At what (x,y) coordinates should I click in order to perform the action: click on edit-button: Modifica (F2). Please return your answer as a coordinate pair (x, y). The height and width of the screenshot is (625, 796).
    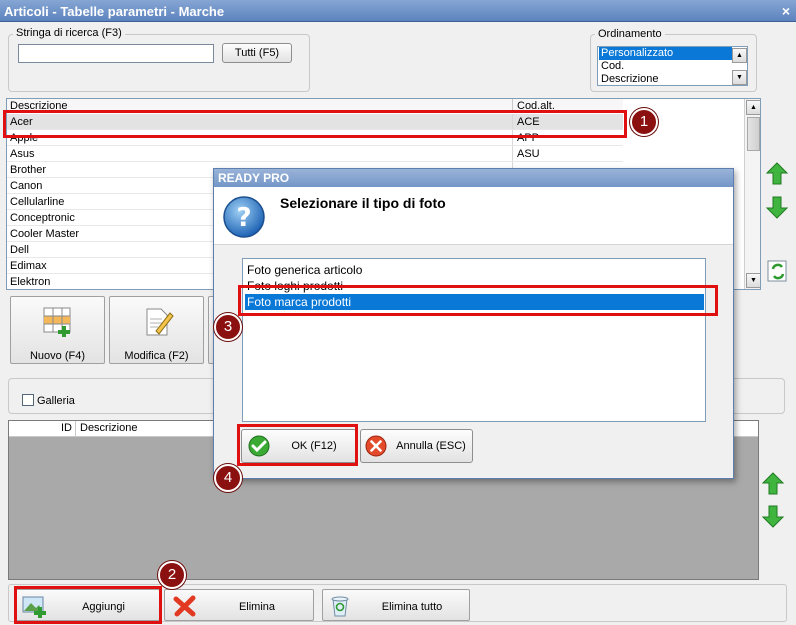
    Looking at the image, I should click on (156, 330).